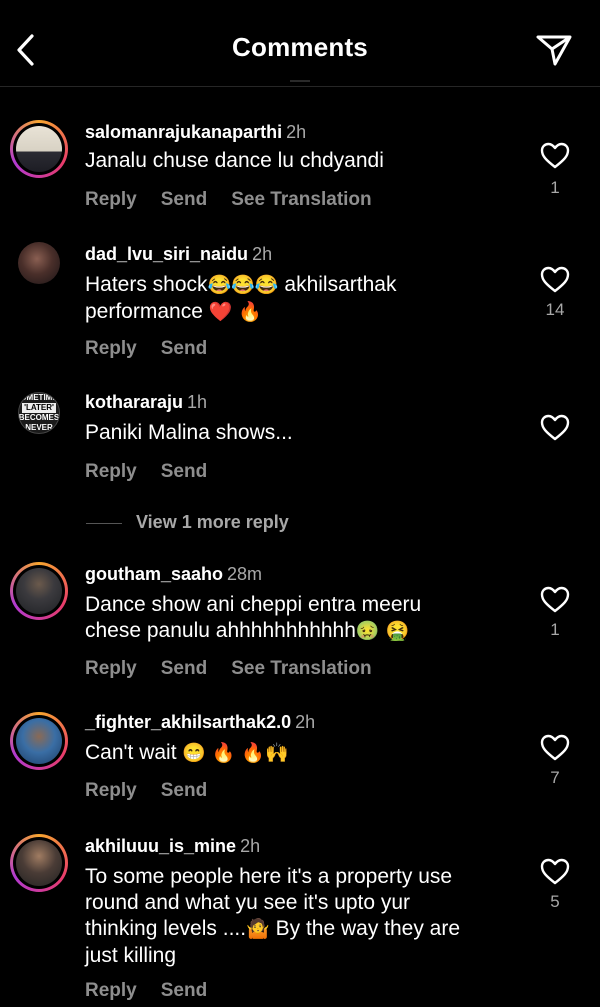 The width and height of the screenshot is (600, 1007). What do you see at coordinates (188, 722) in the screenshot?
I see `comment-username: _fighter_akhilsarthak2.0` at bounding box center [188, 722].